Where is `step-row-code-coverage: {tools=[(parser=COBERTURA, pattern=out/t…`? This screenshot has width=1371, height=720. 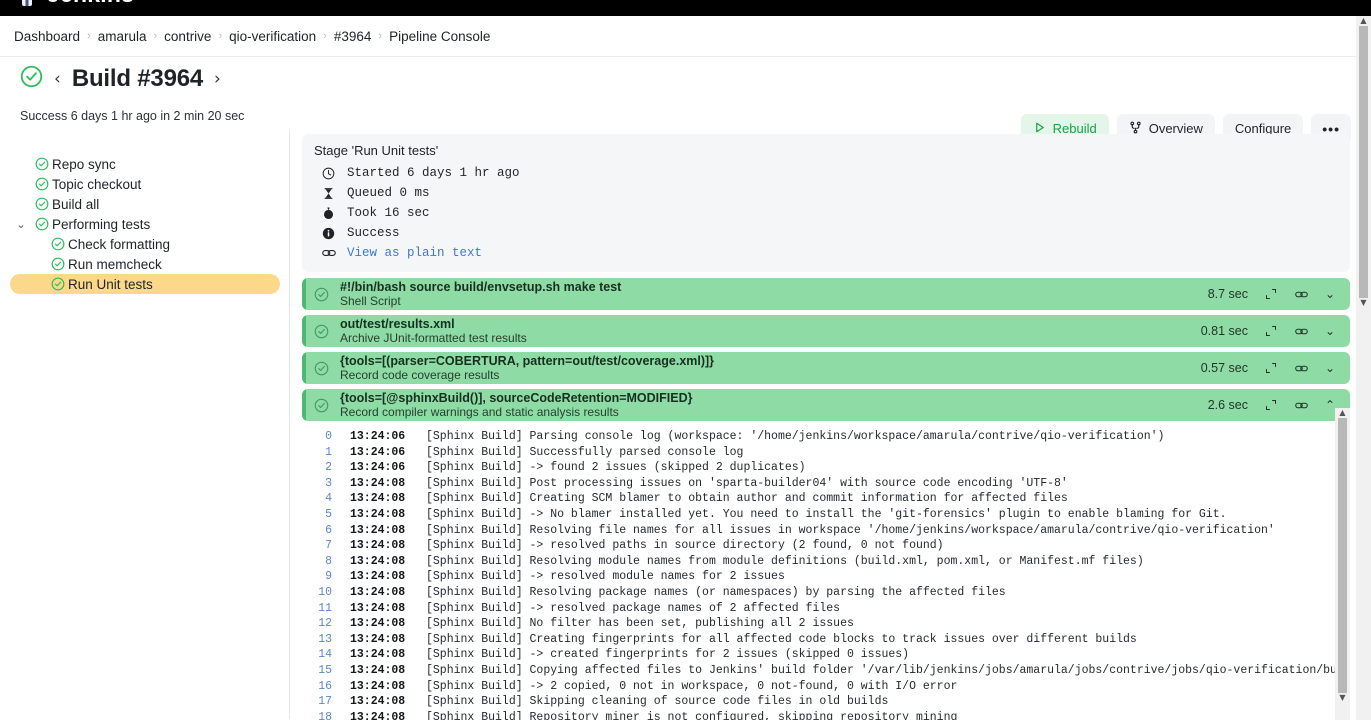
step-row-code-coverage: {tools=[(parser=COBERTURA, pattern=out/t… is located at coordinates (826, 368).